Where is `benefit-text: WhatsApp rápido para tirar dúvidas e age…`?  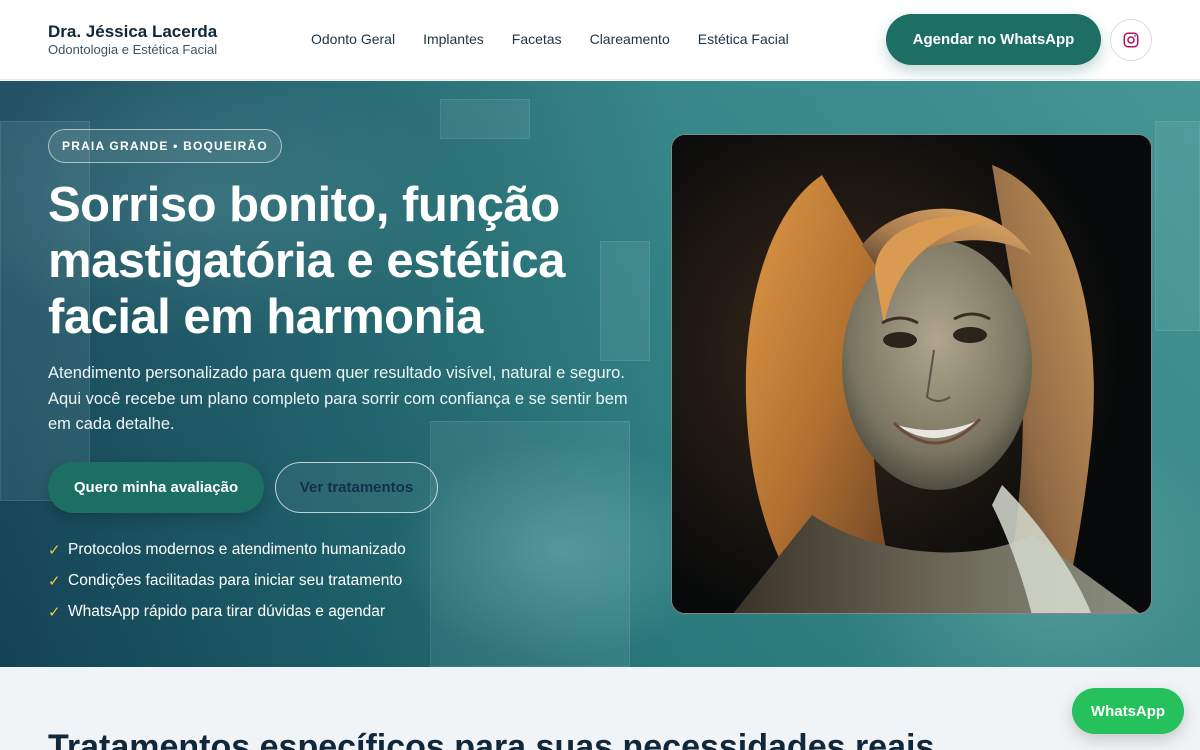
benefit-text: WhatsApp rápido para tirar dúvidas e age… is located at coordinates (227, 611).